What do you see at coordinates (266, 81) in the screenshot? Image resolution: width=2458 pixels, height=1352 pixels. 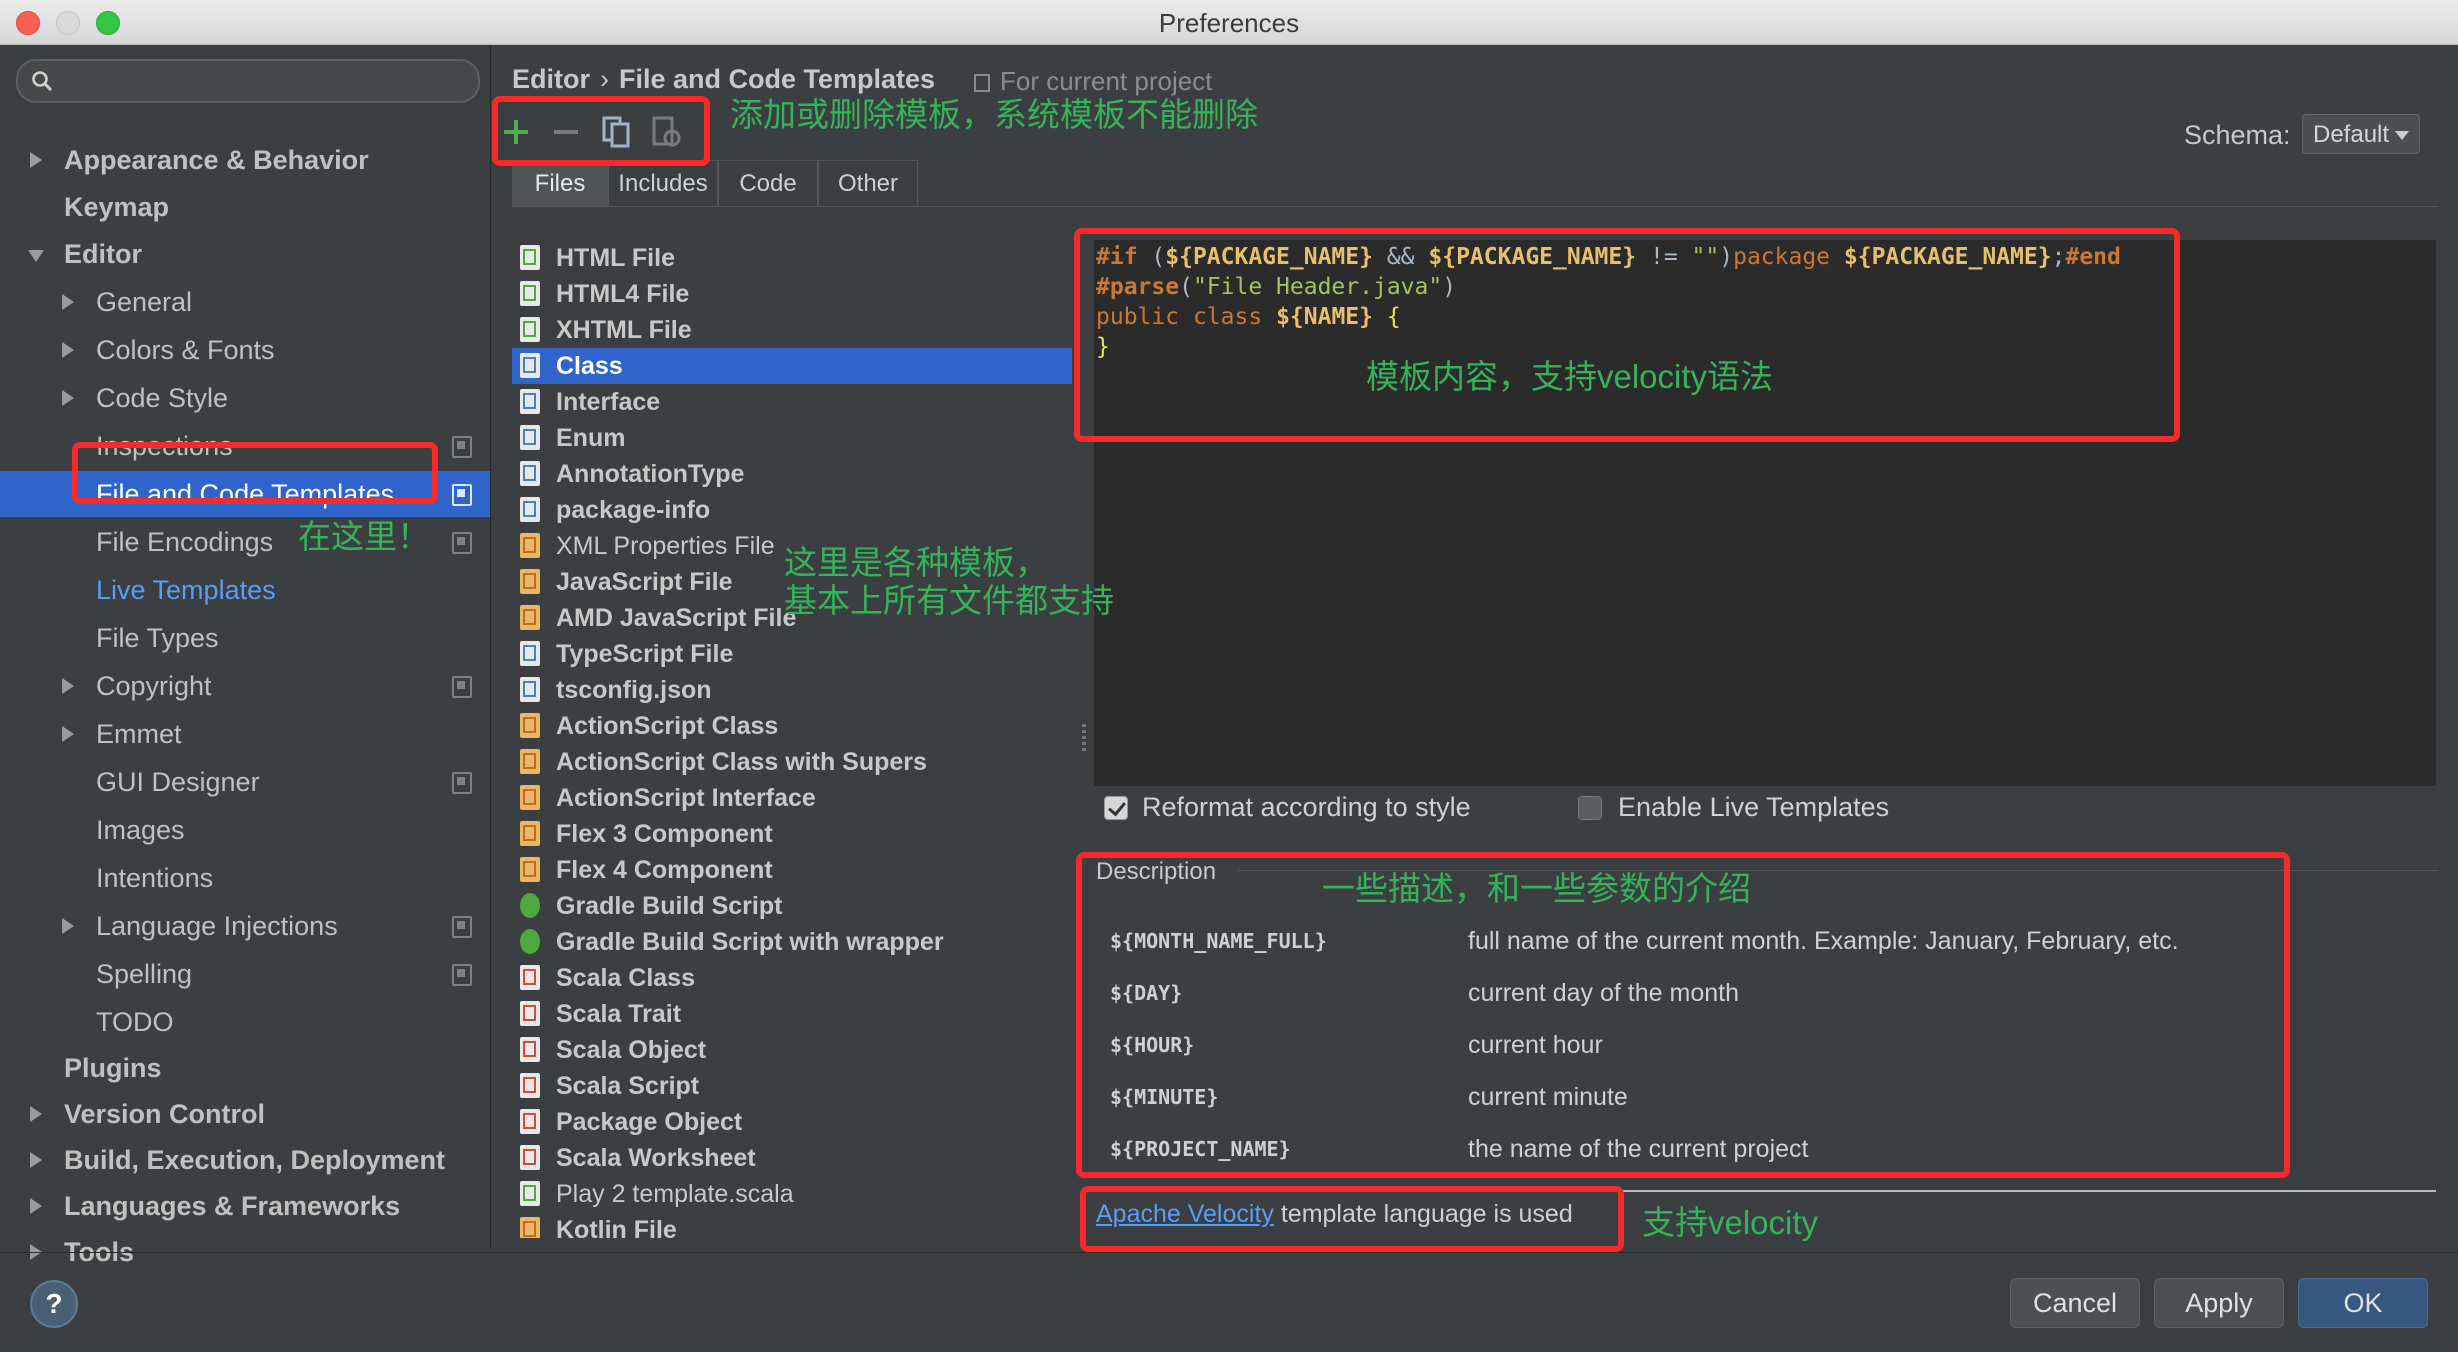 I see `search-input` at bounding box center [266, 81].